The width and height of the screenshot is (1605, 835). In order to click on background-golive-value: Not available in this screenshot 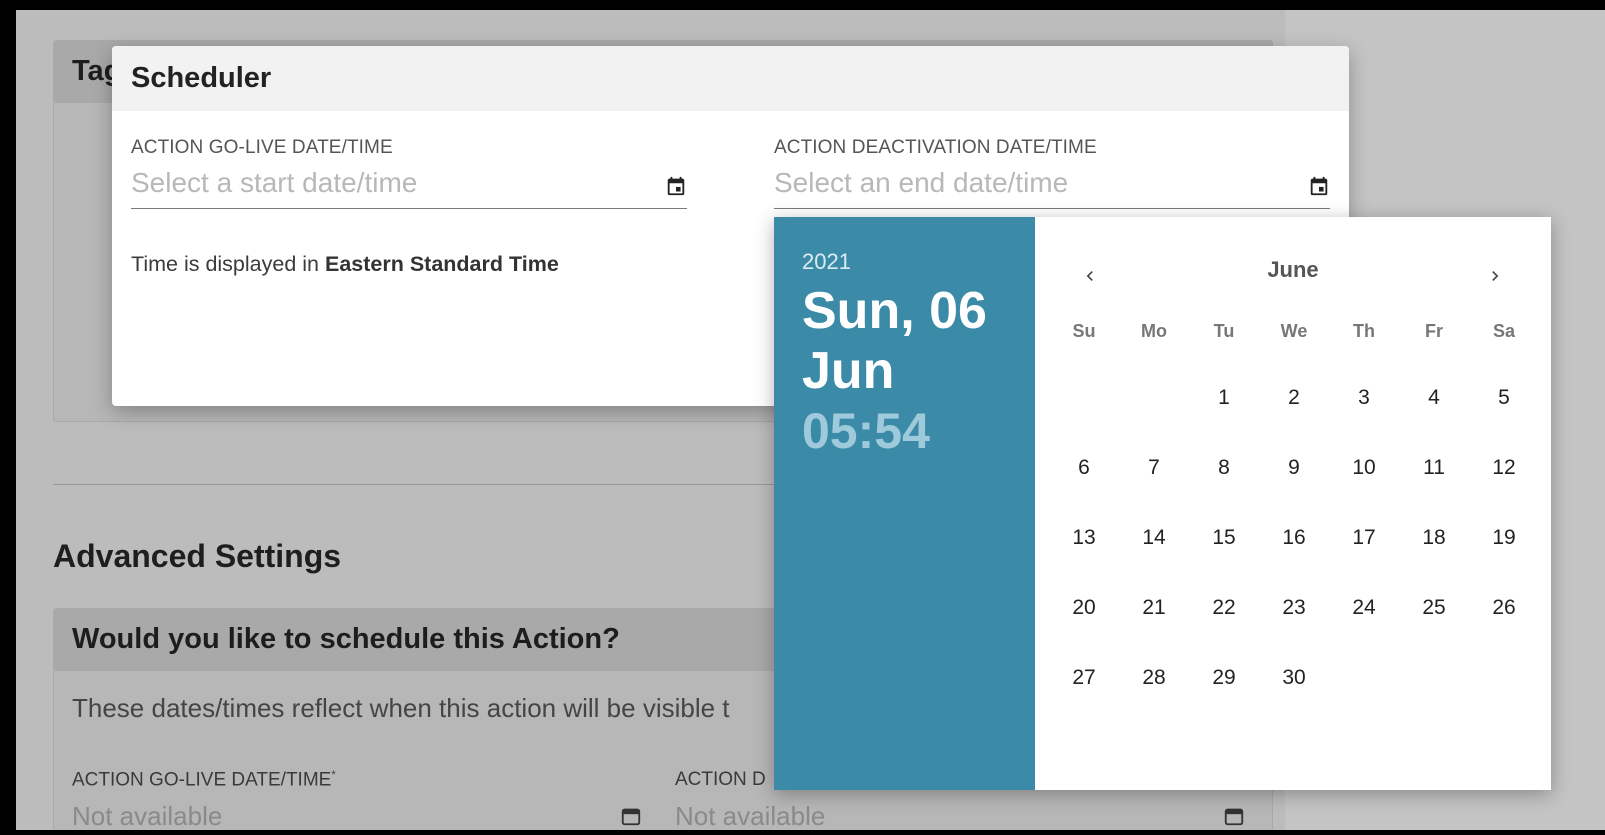, I will do `click(147, 815)`.